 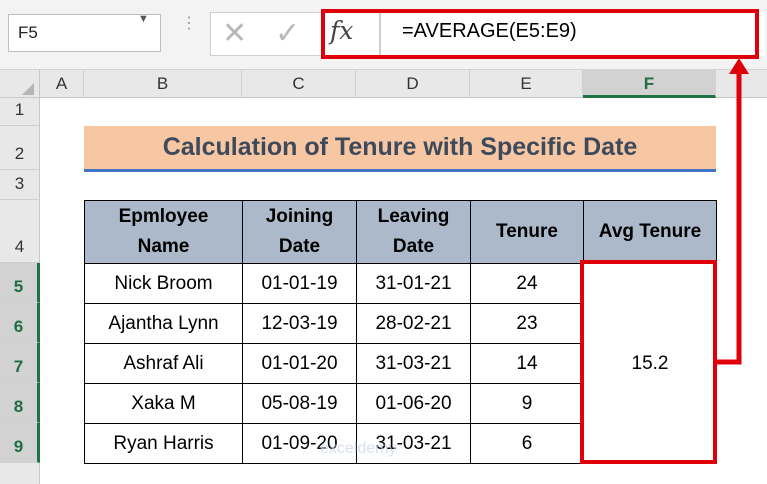 I want to click on annotation-arrow, so click(x=733, y=211).